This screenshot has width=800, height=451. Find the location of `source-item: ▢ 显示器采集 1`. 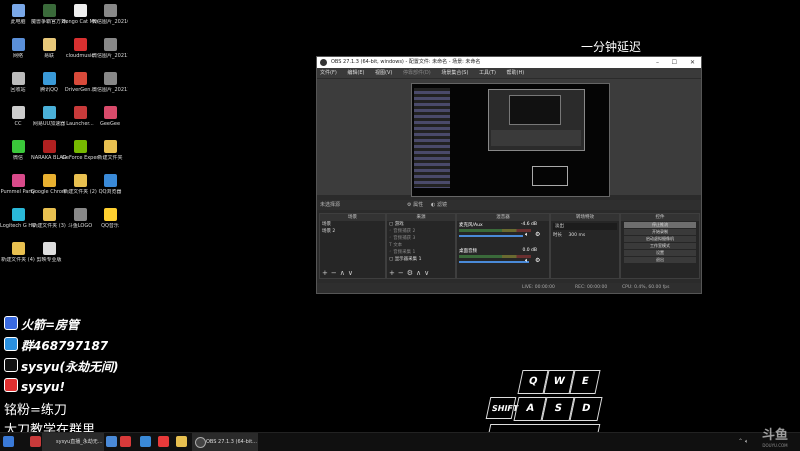

source-item: ▢ 显示器采集 1 is located at coordinates (421, 259).